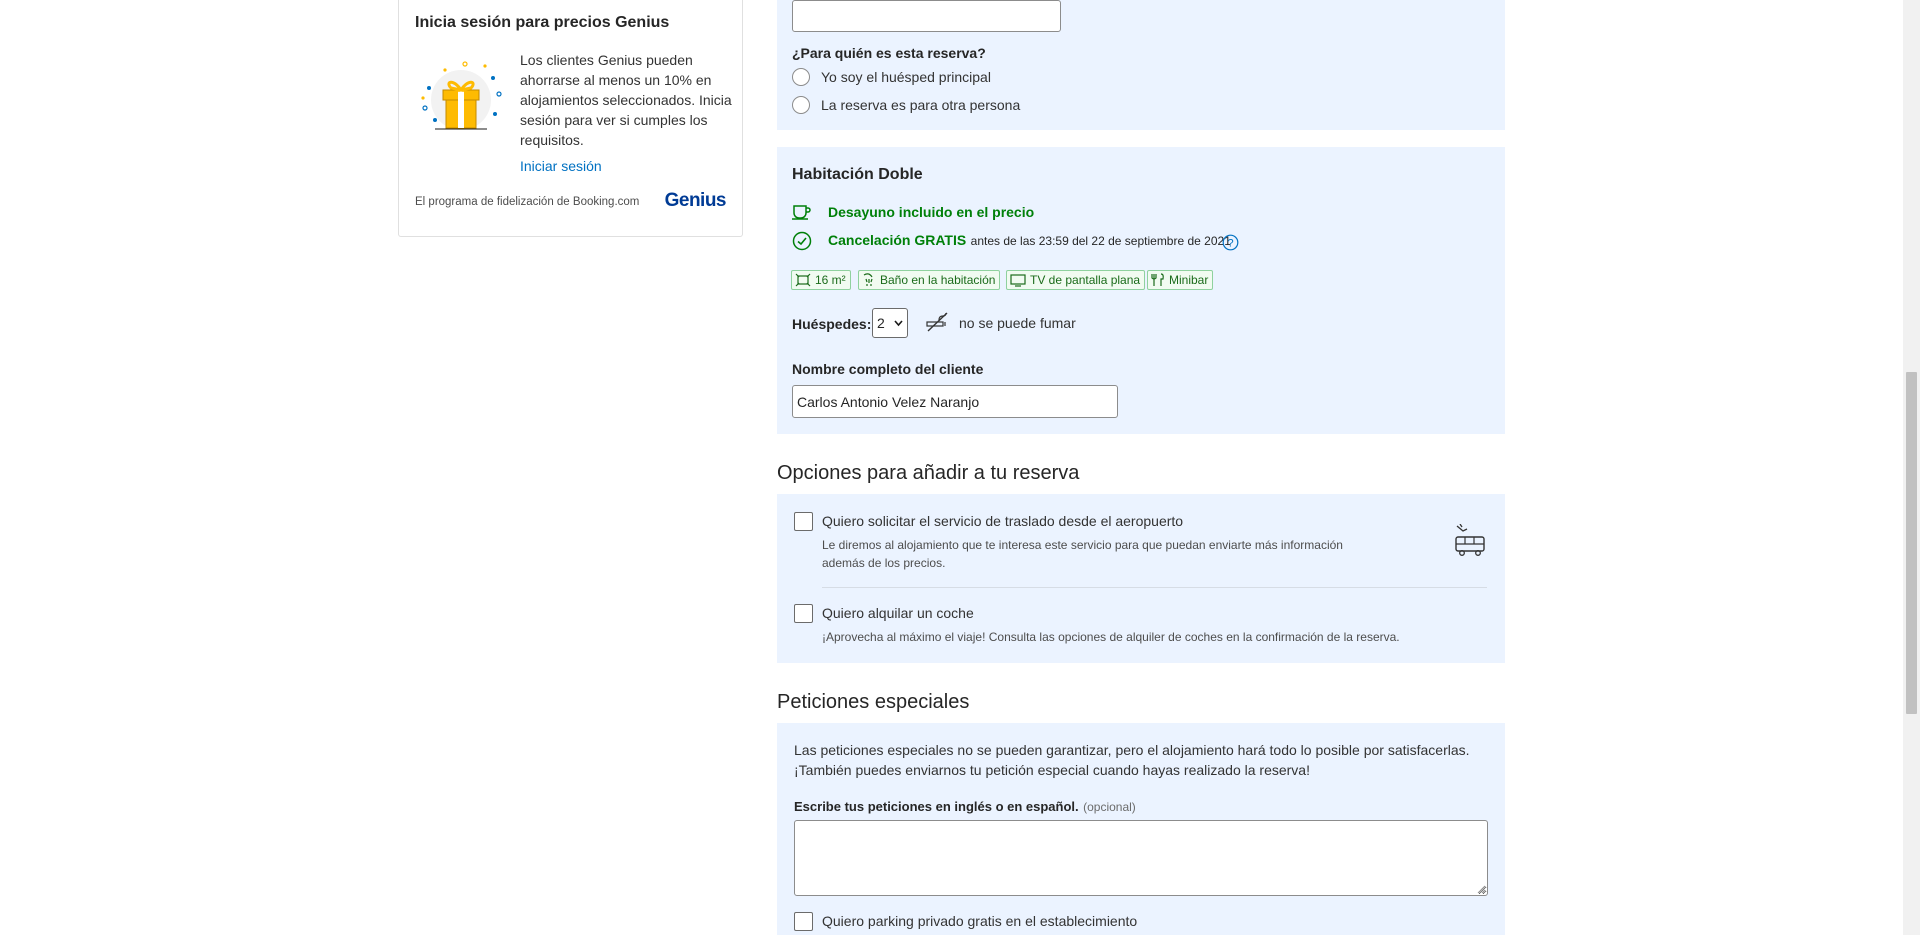  What do you see at coordinates (897, 240) in the screenshot?
I see `free-cancellation-bold: Cancelación GRATIS` at bounding box center [897, 240].